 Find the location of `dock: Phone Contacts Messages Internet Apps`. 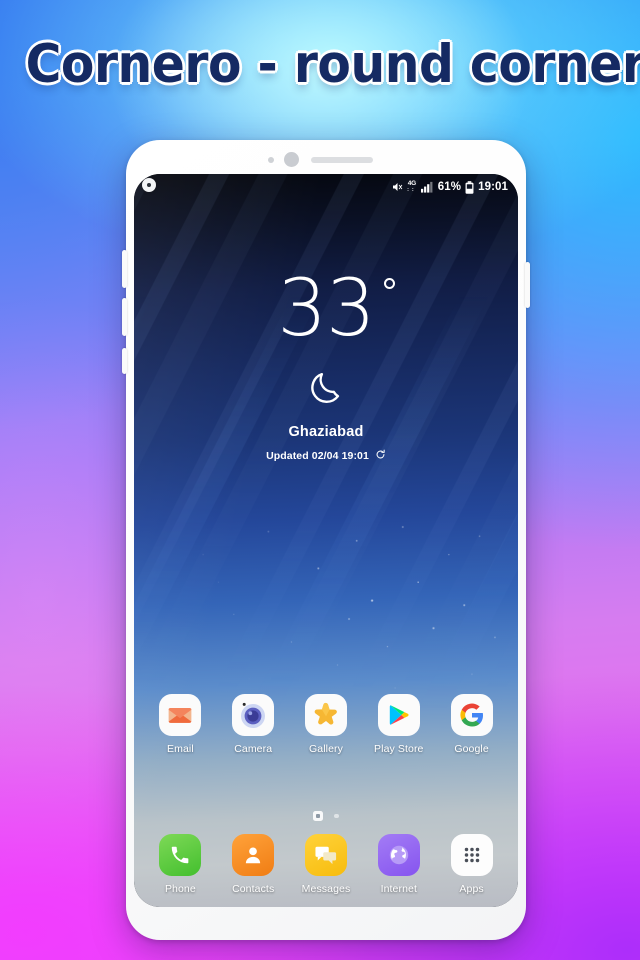

dock: Phone Contacts Messages Internet Apps is located at coordinates (326, 864).